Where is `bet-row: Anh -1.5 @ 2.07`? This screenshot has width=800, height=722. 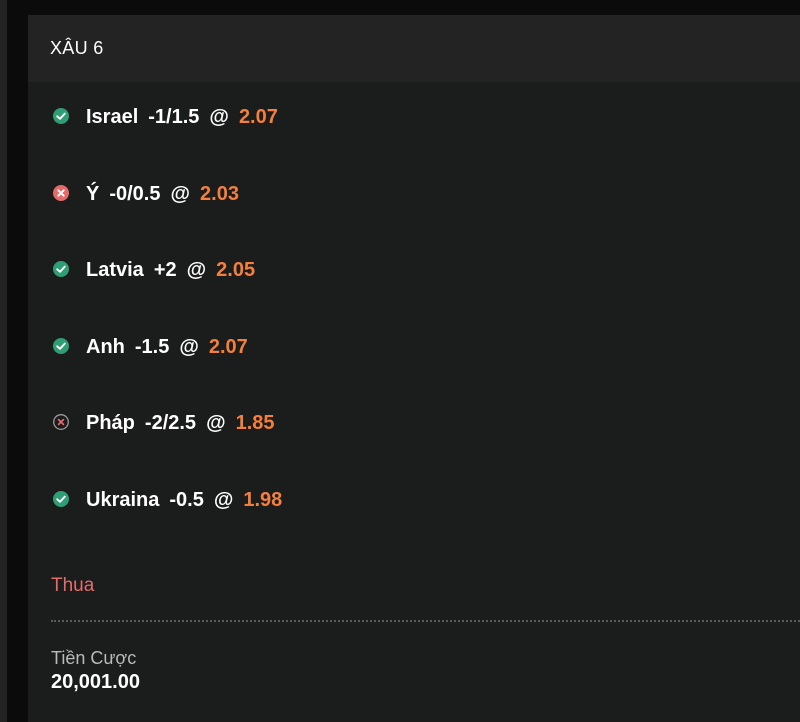 bet-row: Anh -1.5 @ 2.07 is located at coordinates (150, 347).